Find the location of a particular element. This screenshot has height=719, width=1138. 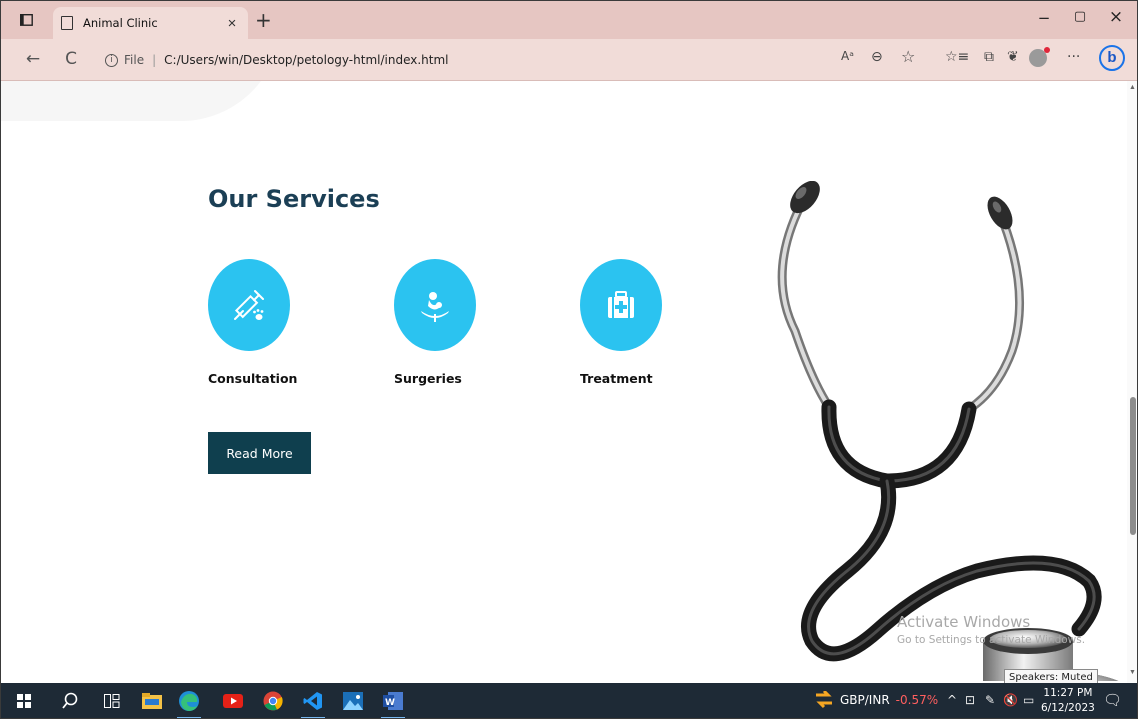

read-aloud-icon: Aᵃ is located at coordinates (847, 56).